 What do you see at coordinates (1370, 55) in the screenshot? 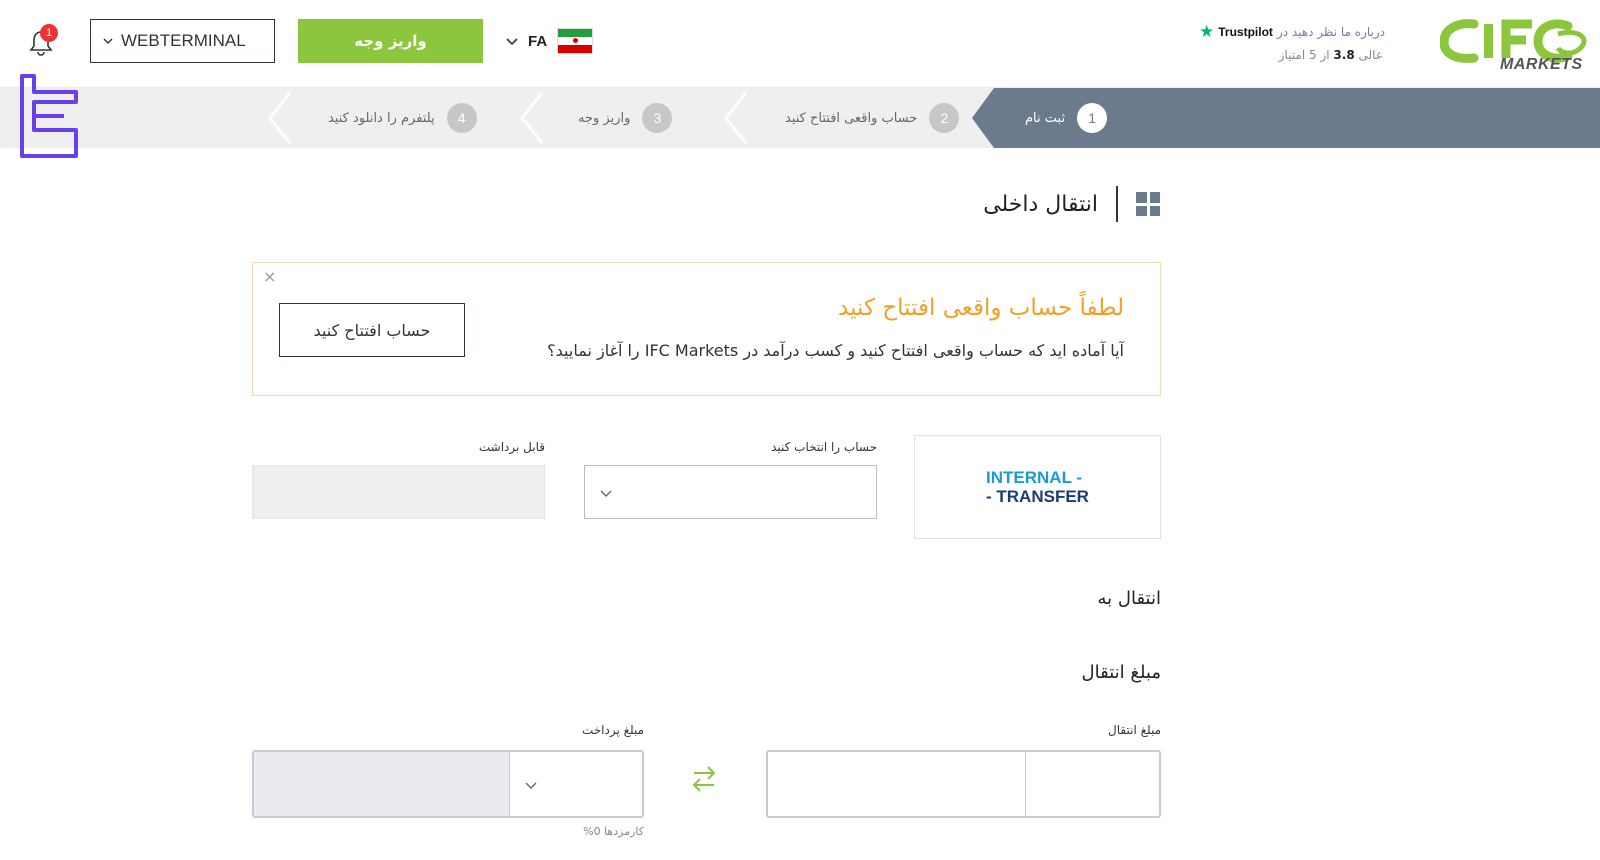
I see `trustpilot-rating-word: عالی` at bounding box center [1370, 55].